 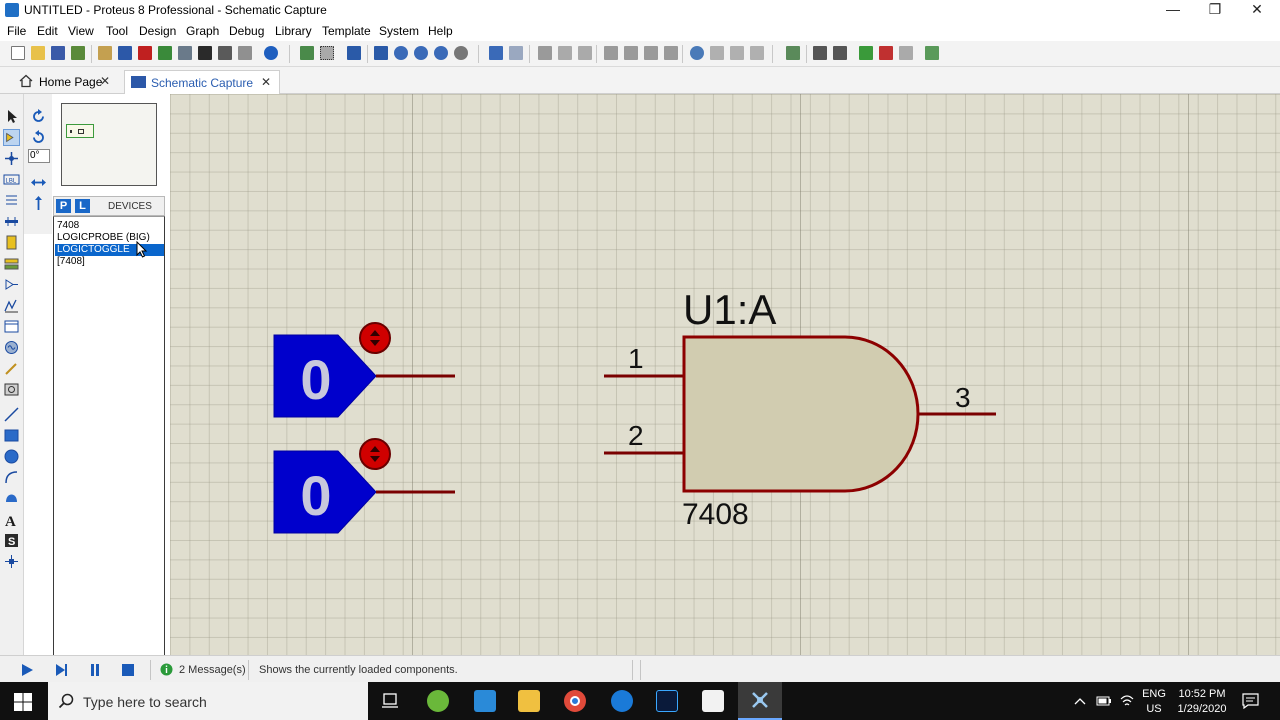 I want to click on file-explorer-icon, so click(x=529, y=701).